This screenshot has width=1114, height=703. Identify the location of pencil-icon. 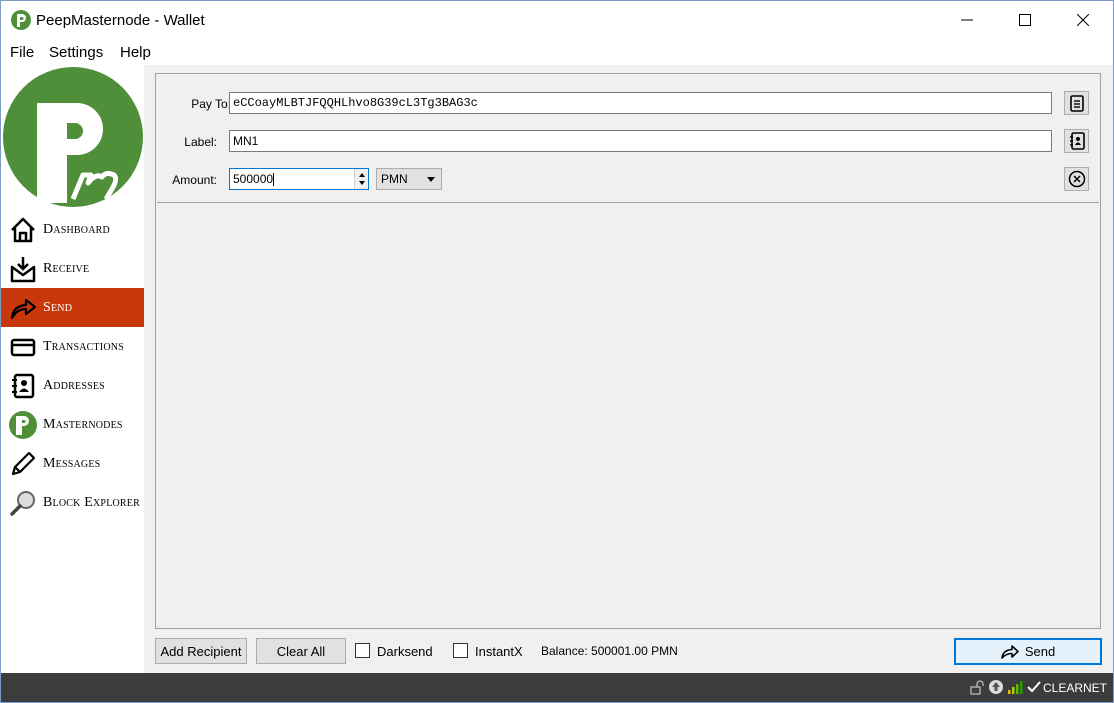
(23, 463).